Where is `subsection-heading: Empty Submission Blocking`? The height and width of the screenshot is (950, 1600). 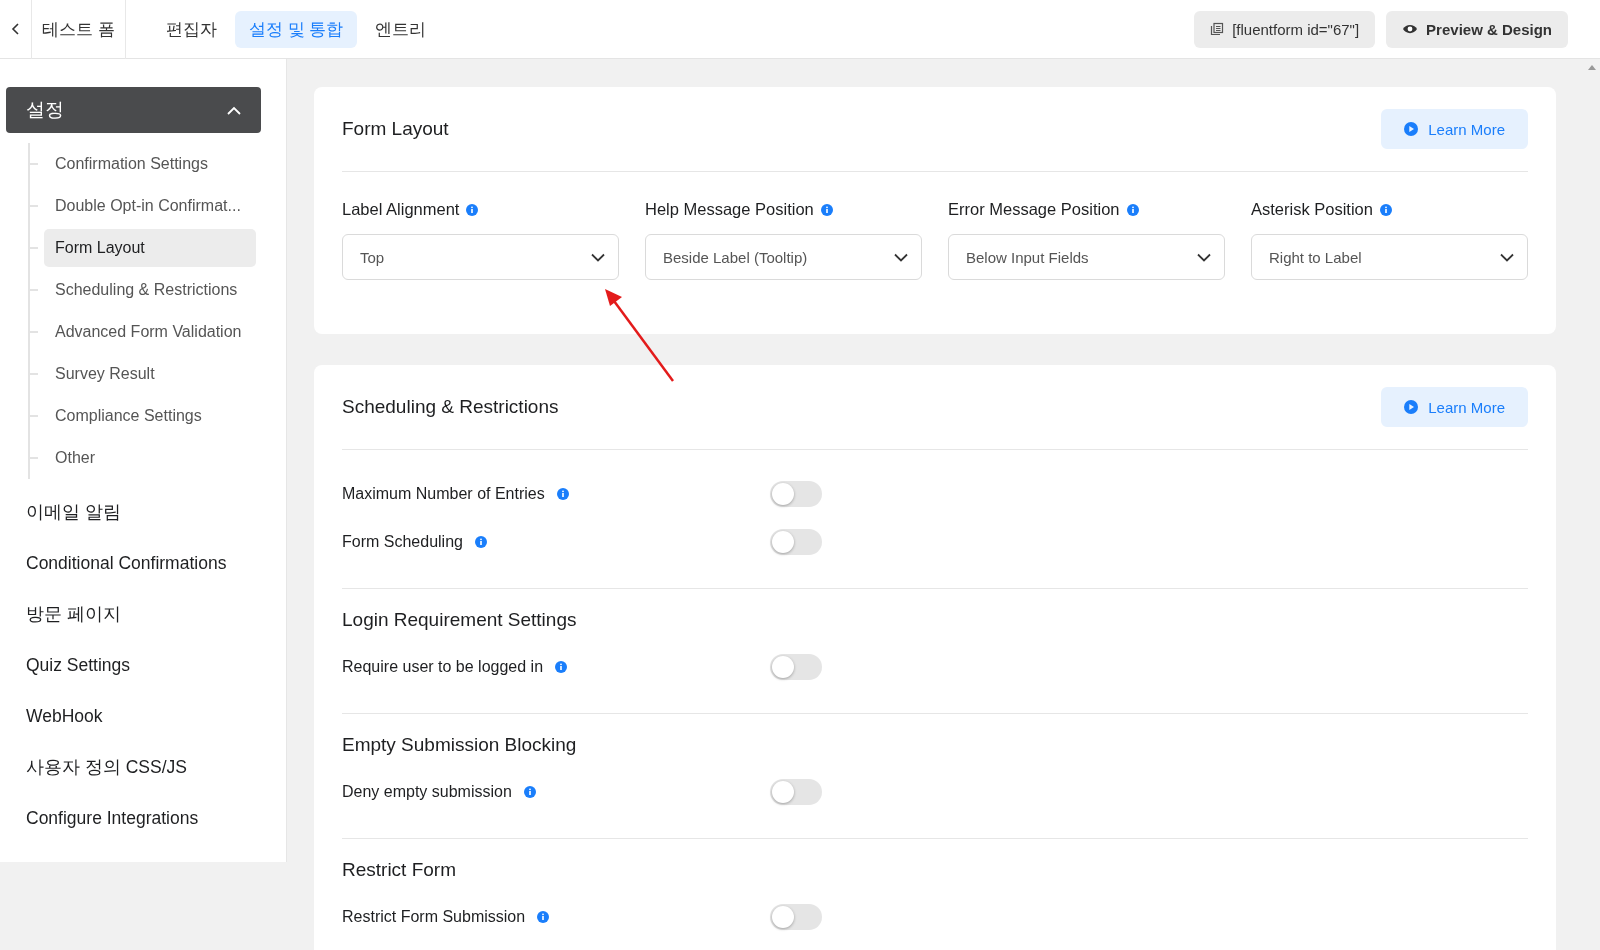 subsection-heading: Empty Submission Blocking is located at coordinates (460, 745).